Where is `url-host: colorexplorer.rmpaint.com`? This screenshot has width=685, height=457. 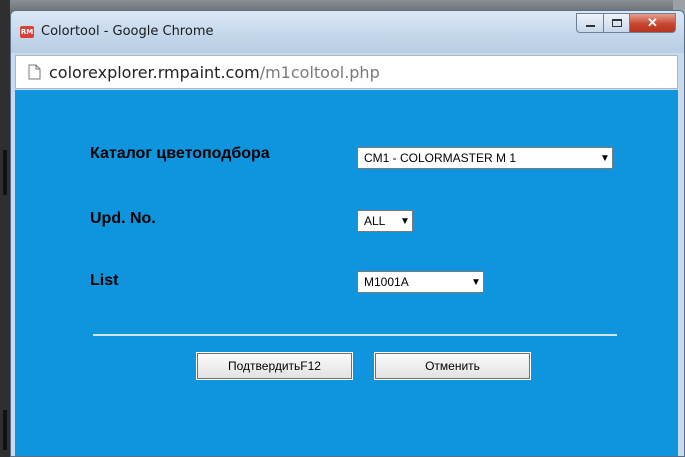
url-host: colorexplorer.rmpaint.com is located at coordinates (154, 72).